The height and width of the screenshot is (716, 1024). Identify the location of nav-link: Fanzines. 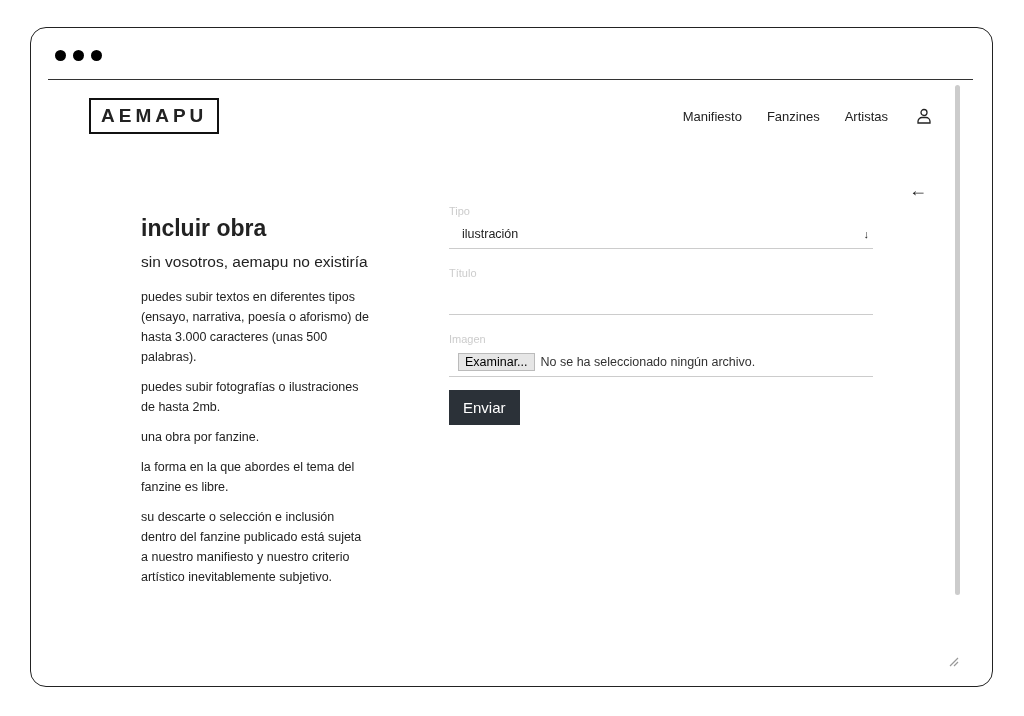
(793, 116).